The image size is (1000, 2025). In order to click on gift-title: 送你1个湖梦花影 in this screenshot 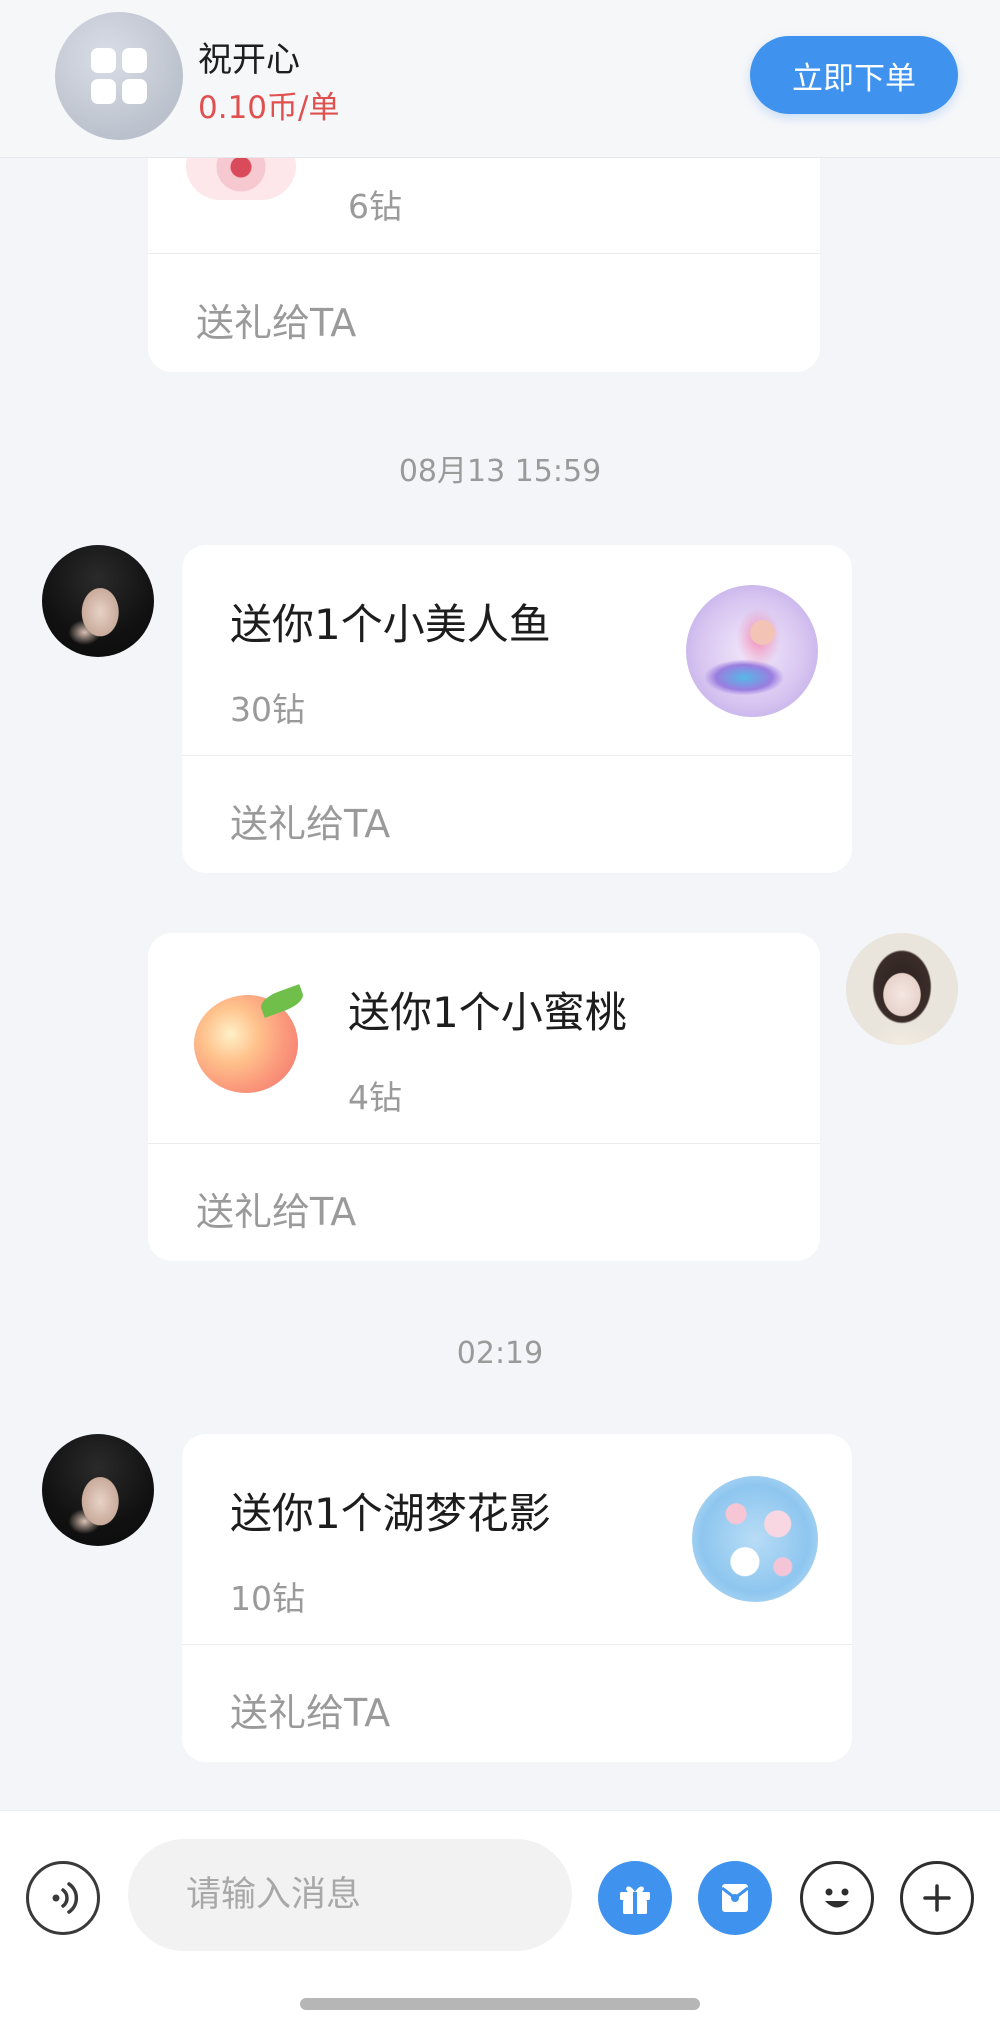, I will do `click(390, 1513)`.